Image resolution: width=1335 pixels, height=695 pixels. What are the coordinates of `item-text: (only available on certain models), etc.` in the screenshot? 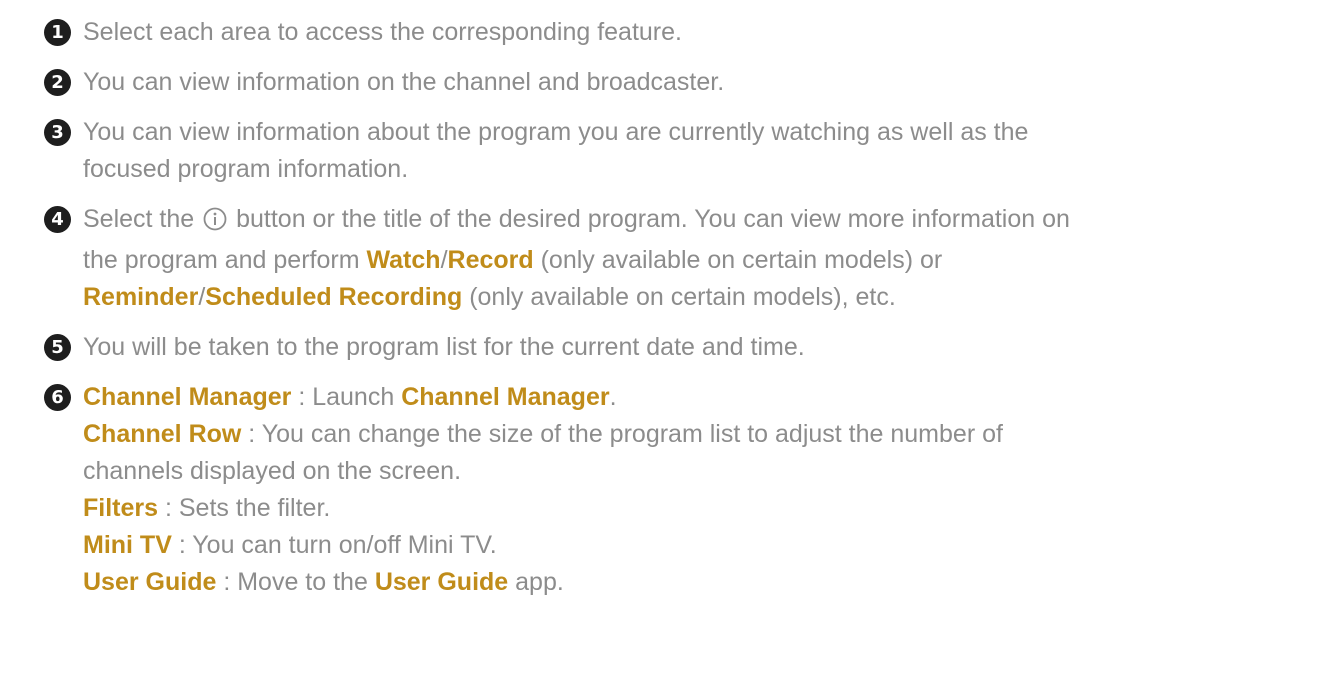 It's located at (682, 297).